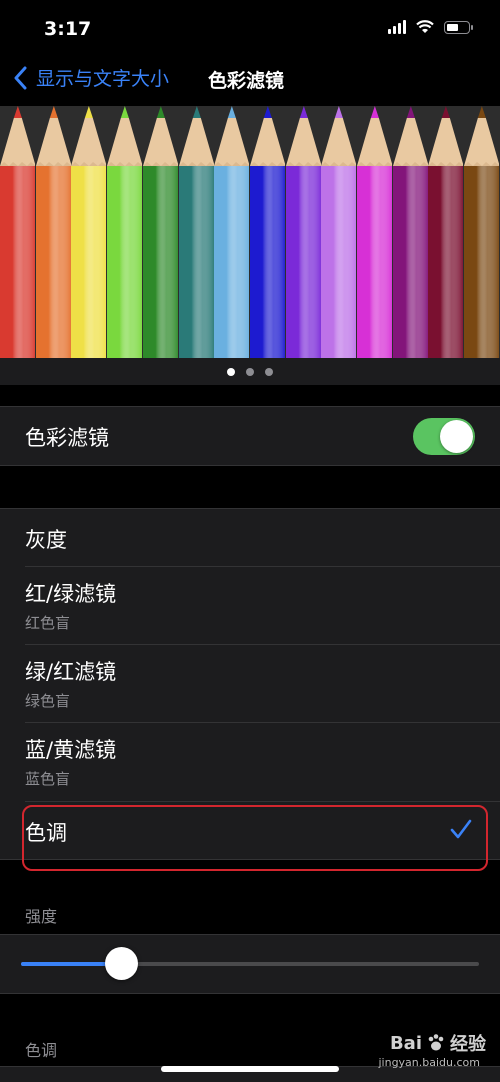  I want to click on baidu-watermark: Bai 经验, so click(438, 1043).